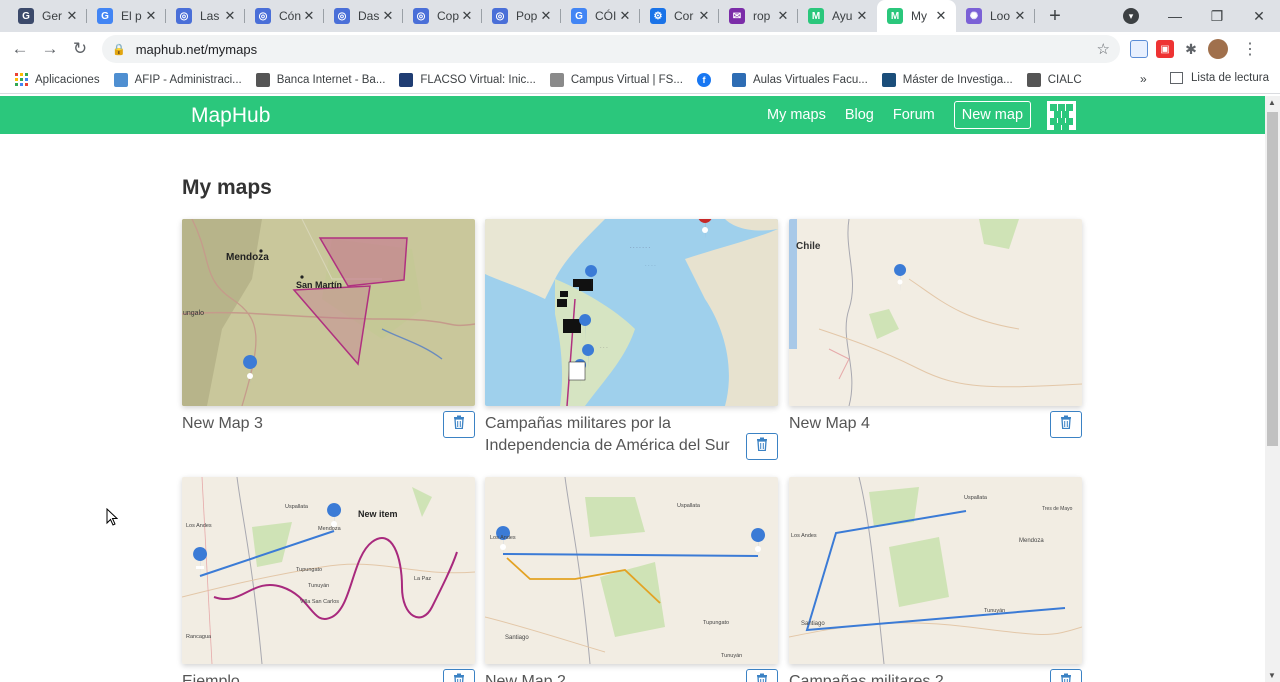  What do you see at coordinates (758, 16) in the screenshot?
I see `browser-tab: ✉ rop ✕` at bounding box center [758, 16].